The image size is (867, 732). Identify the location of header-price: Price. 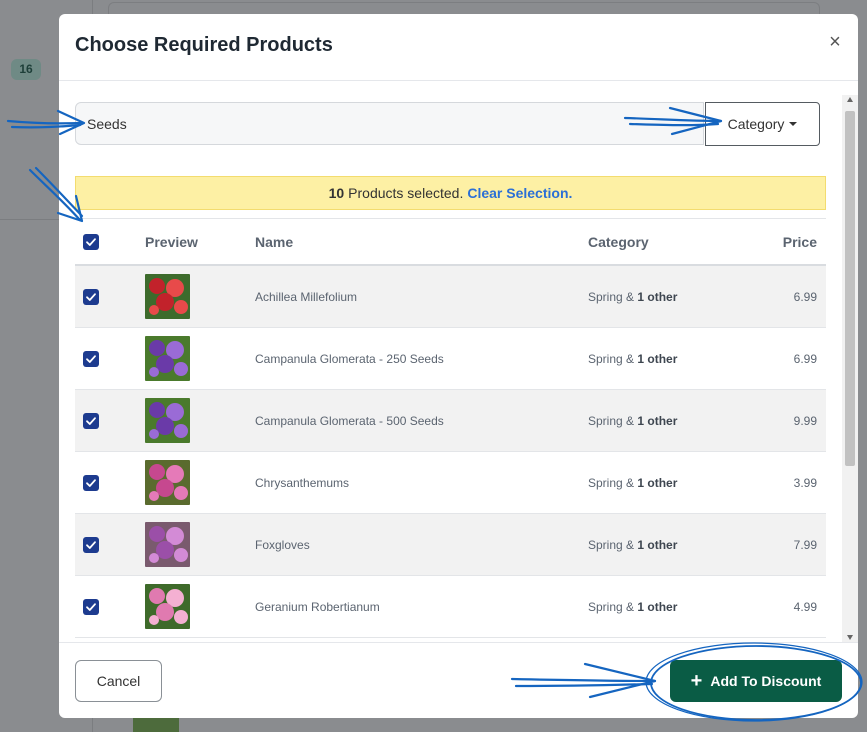
(792, 242).